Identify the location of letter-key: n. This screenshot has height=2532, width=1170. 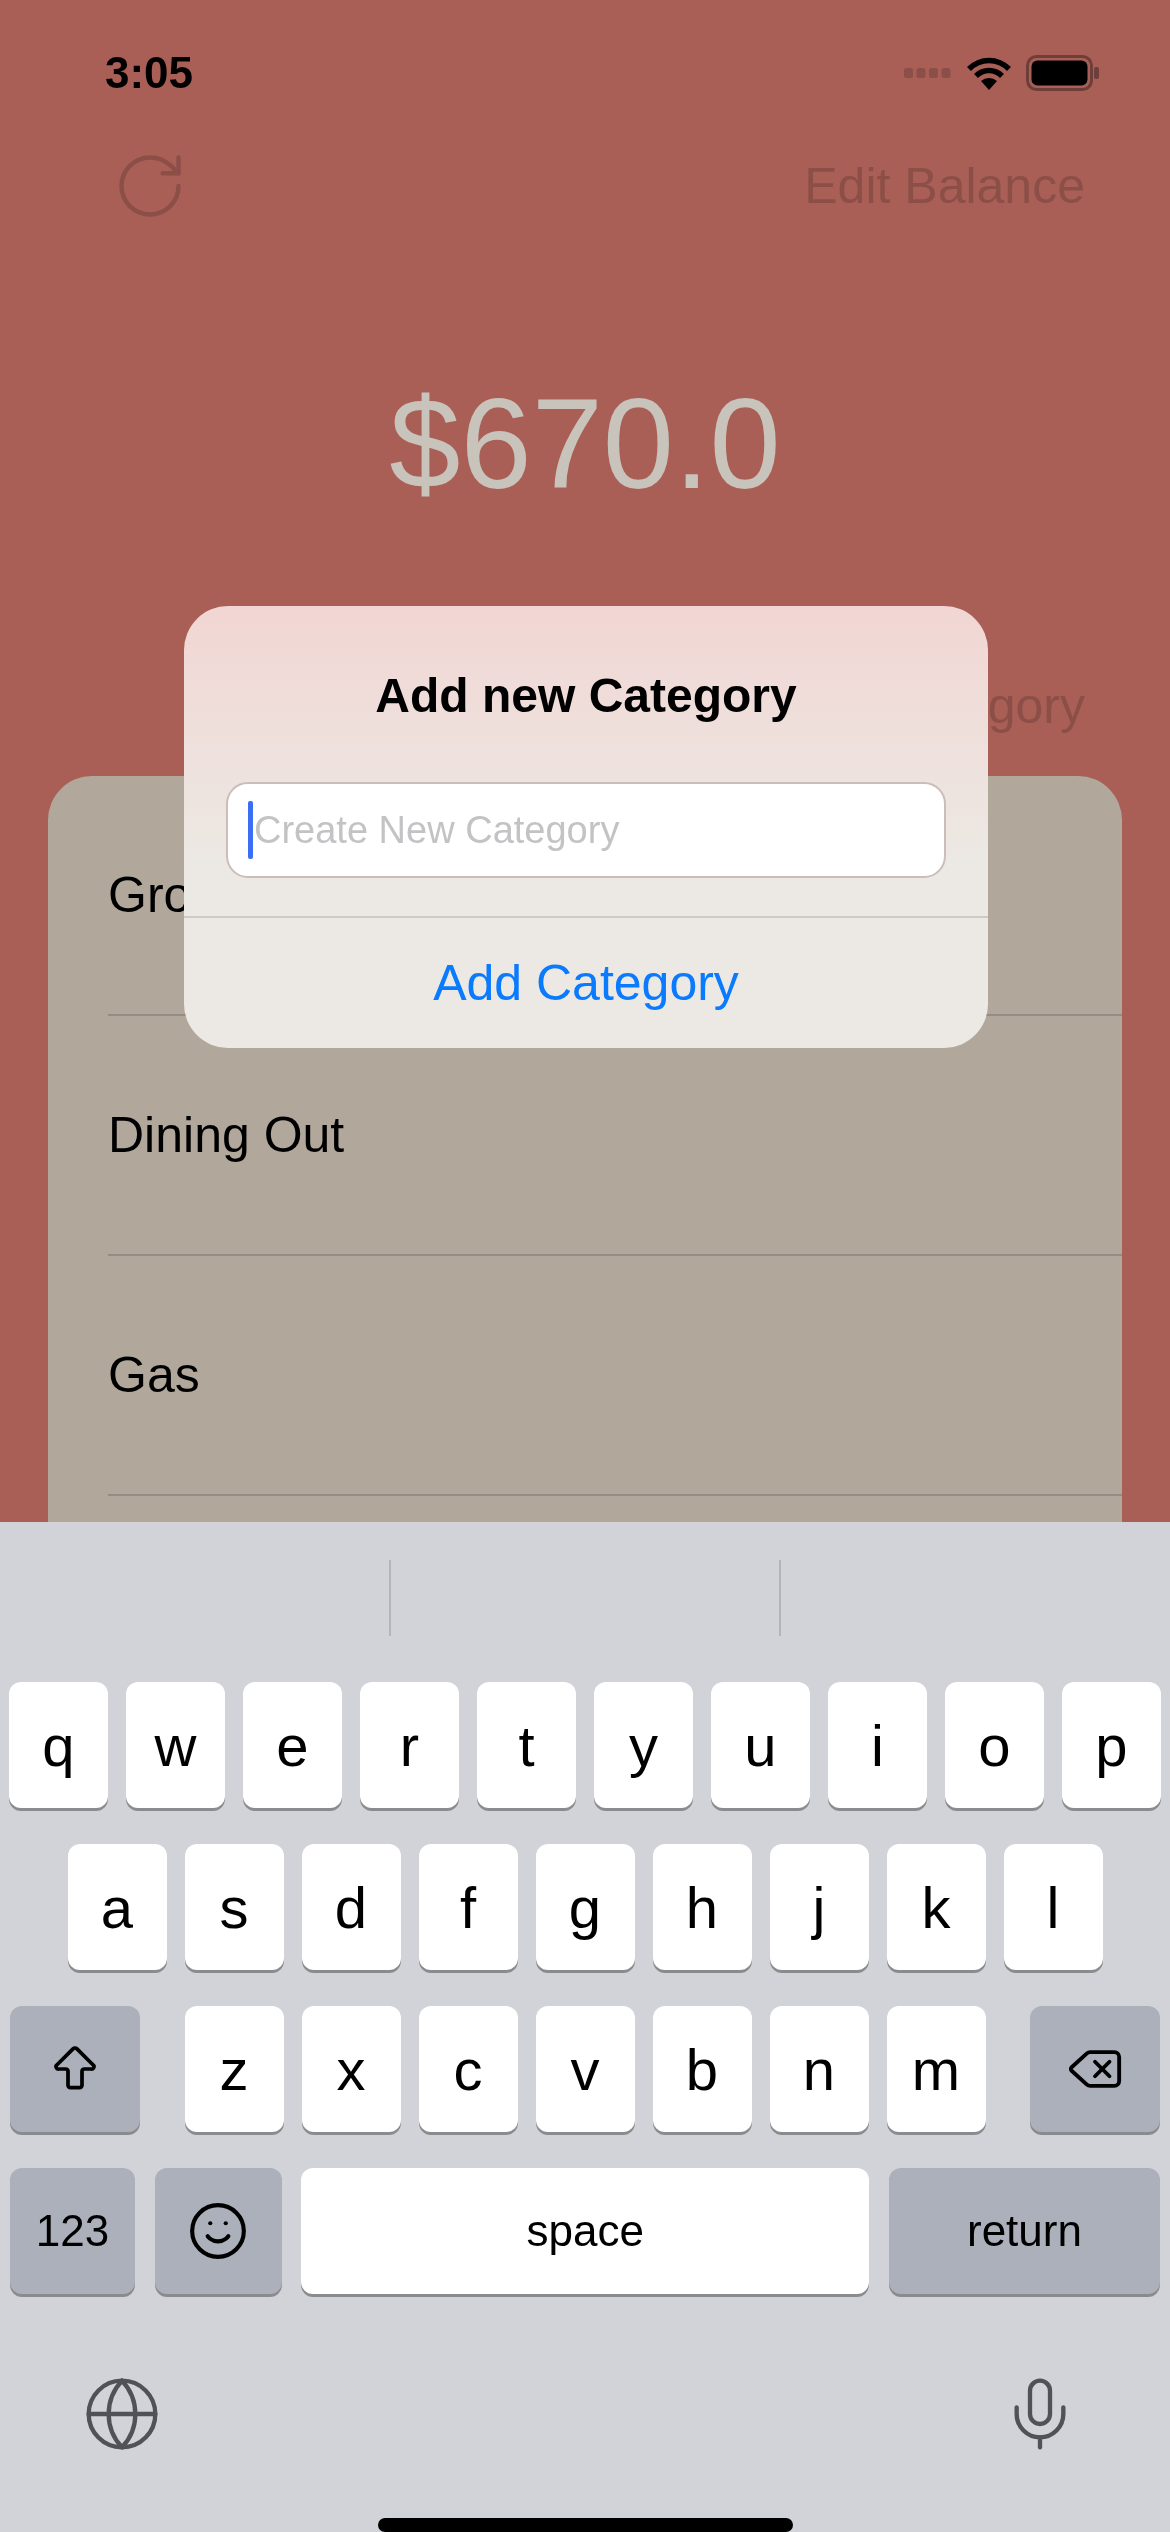
(819, 2069).